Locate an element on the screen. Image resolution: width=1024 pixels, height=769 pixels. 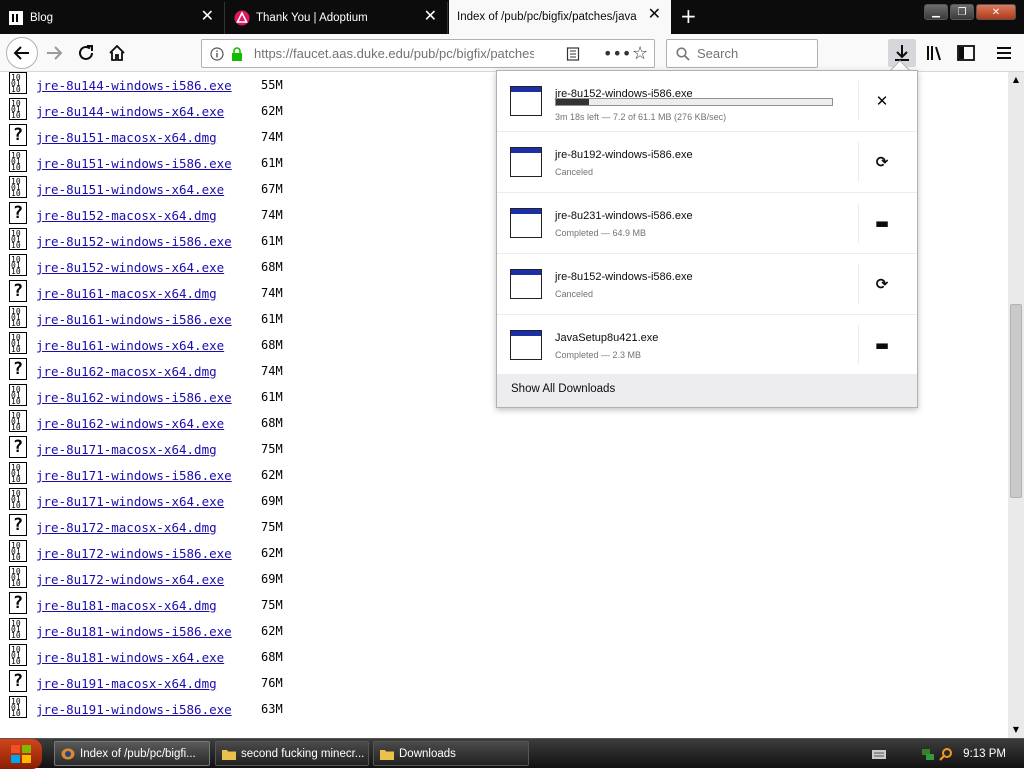
tab-blog: Blog ✕ is located at coordinates (112, 18).